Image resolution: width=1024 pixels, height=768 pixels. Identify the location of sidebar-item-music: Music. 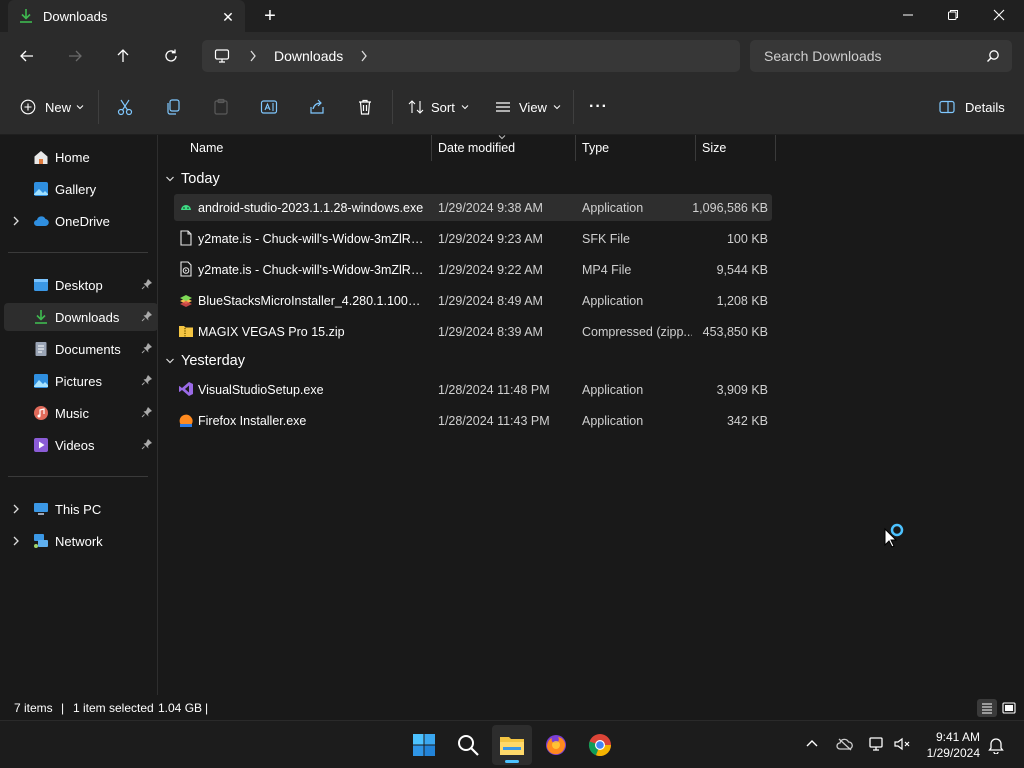
(81, 413).